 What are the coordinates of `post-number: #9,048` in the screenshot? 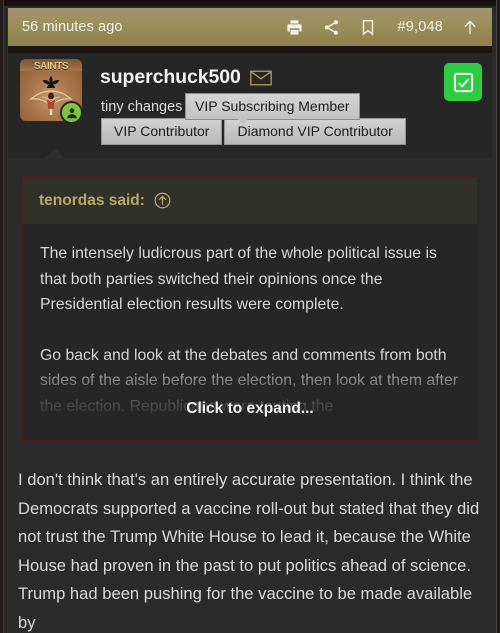 It's located at (420, 27).